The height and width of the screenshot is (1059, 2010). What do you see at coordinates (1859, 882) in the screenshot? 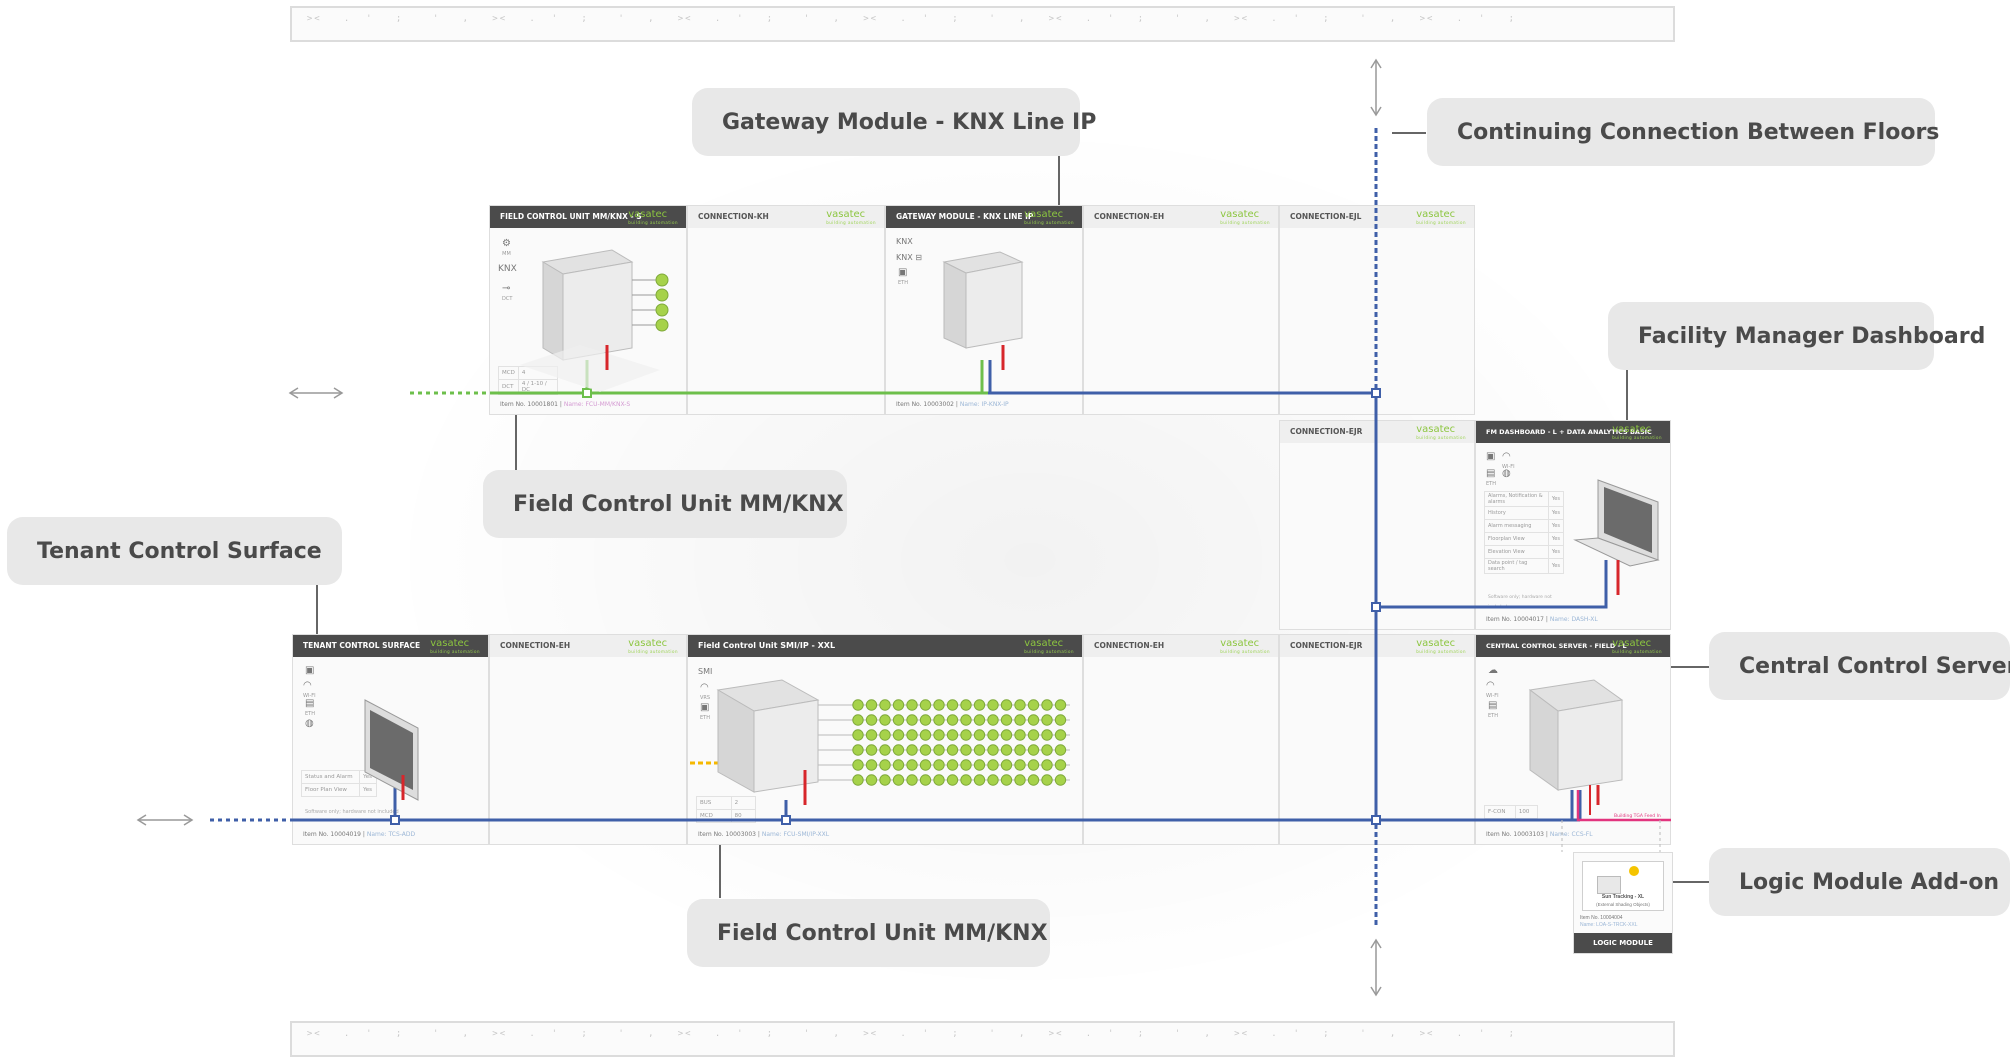
I see `callout-logic-module: Logic Module Add-on` at bounding box center [1859, 882].